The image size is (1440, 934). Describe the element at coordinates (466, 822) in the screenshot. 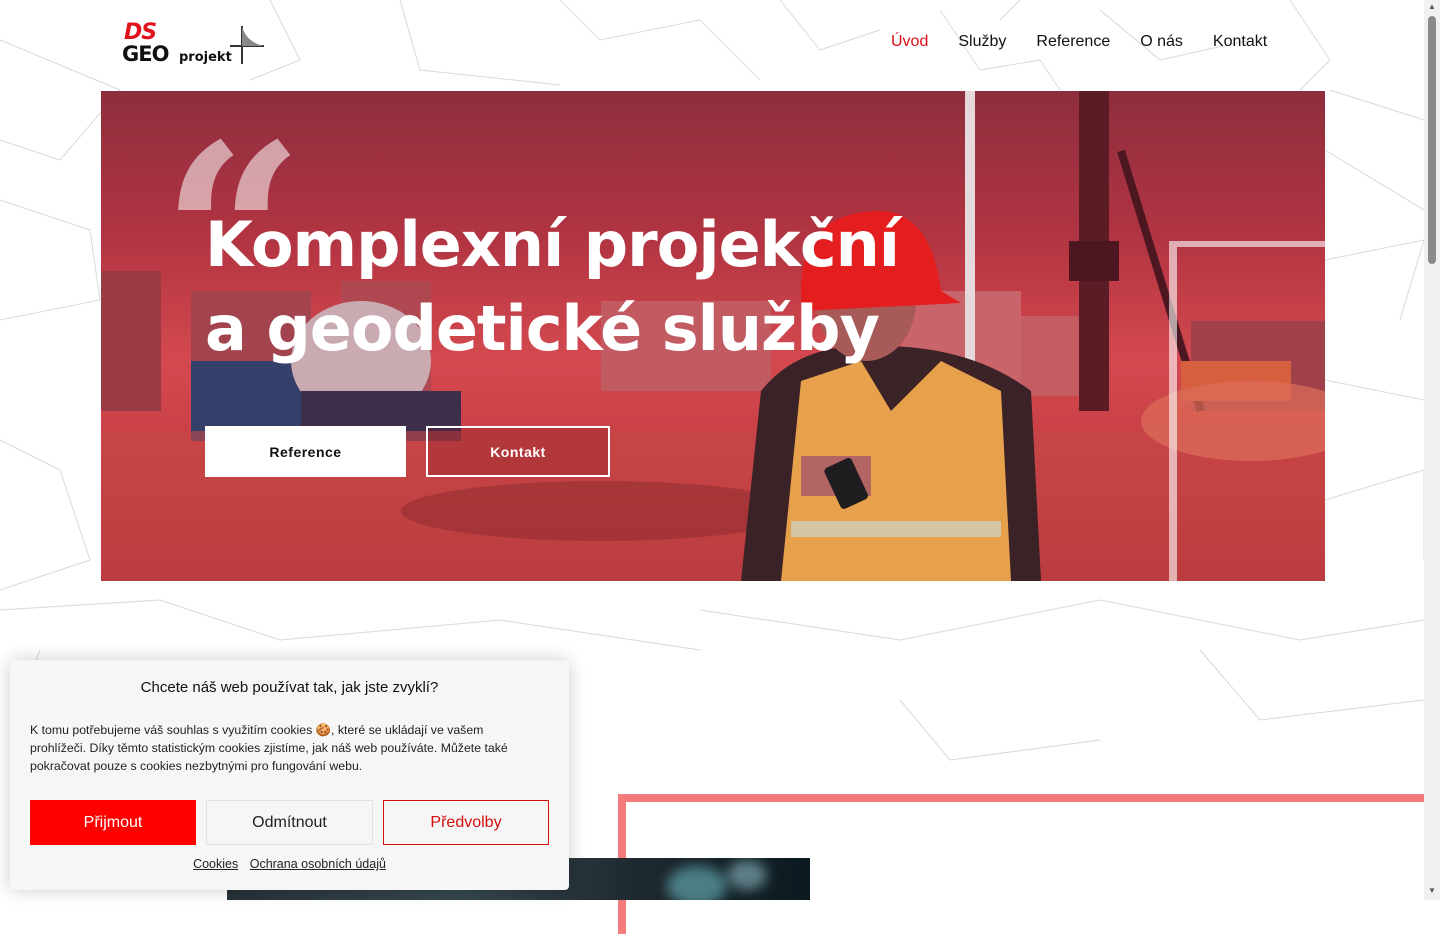

I see `cookie-preferences-button: Předvolby` at that location.